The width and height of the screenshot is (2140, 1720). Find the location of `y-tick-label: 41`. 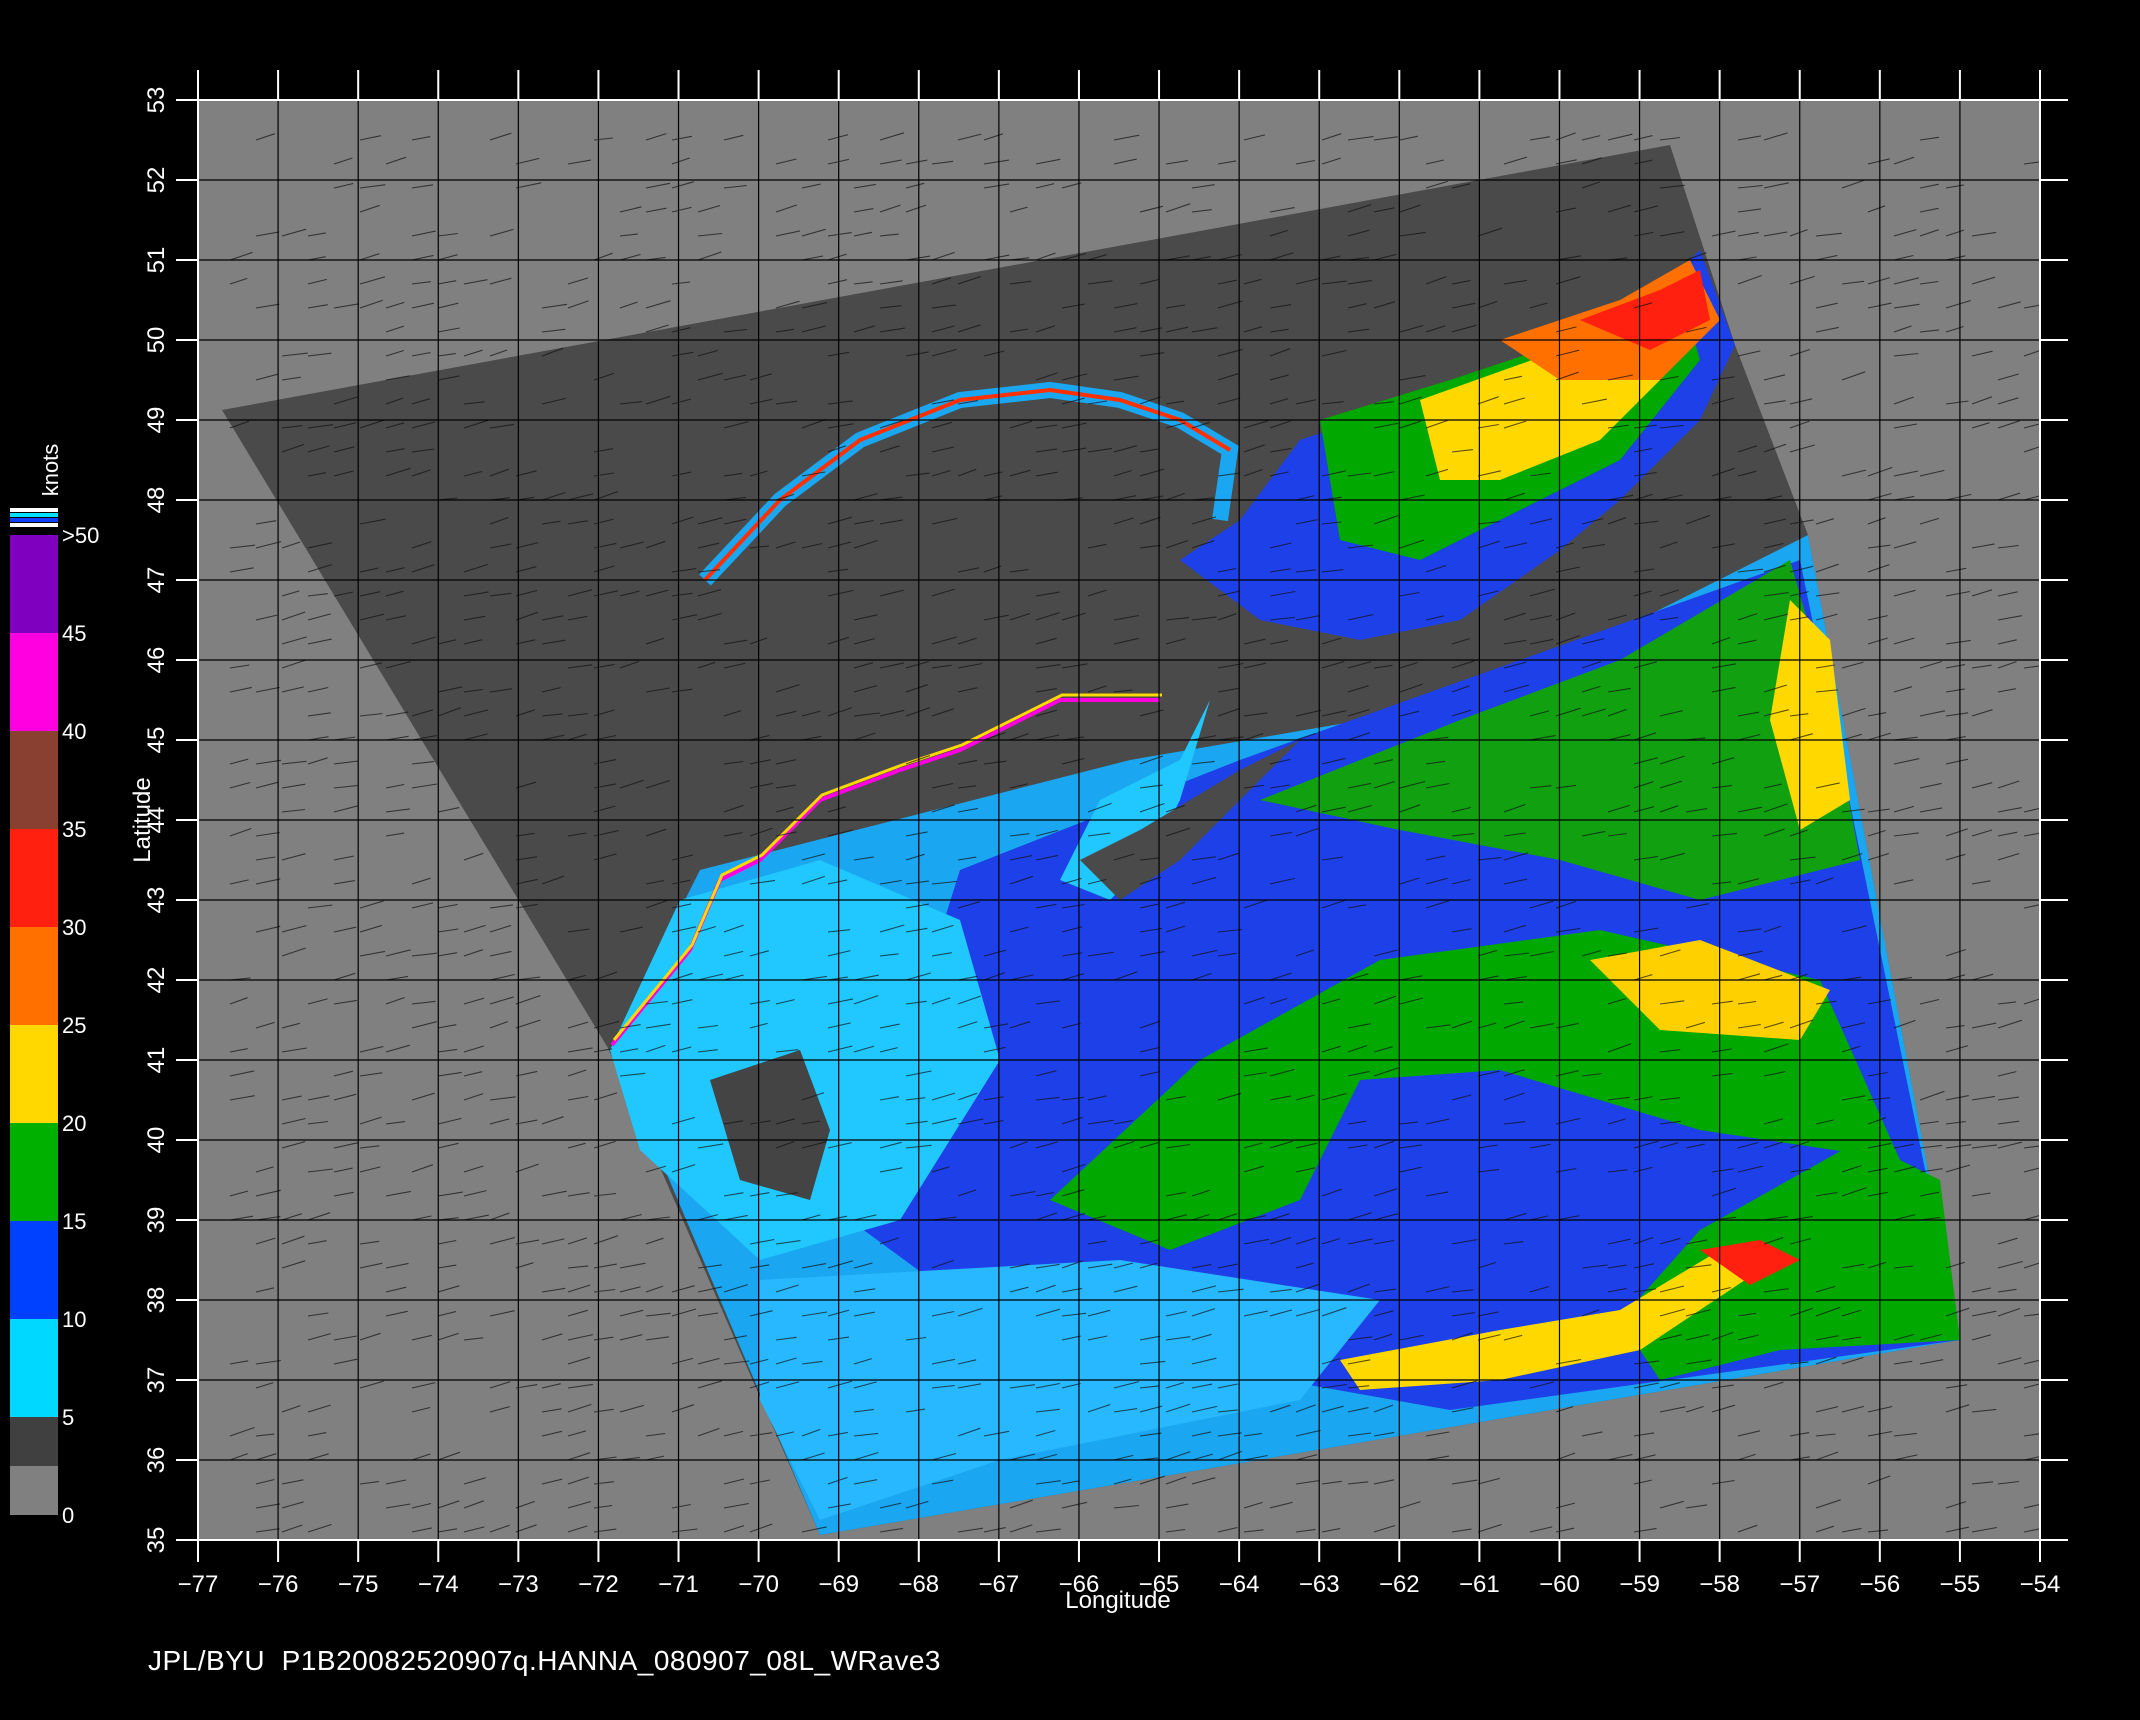

y-tick-label: 41 is located at coordinates (156, 1060).